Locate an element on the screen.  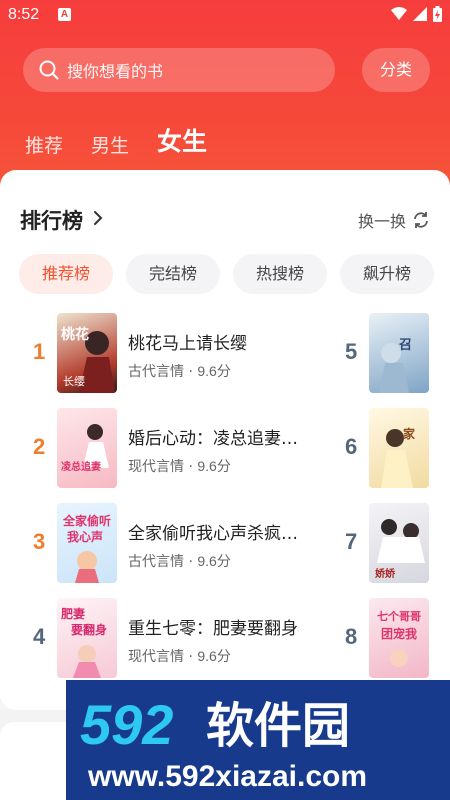
tab-male: 男生 is located at coordinates (110, 144).